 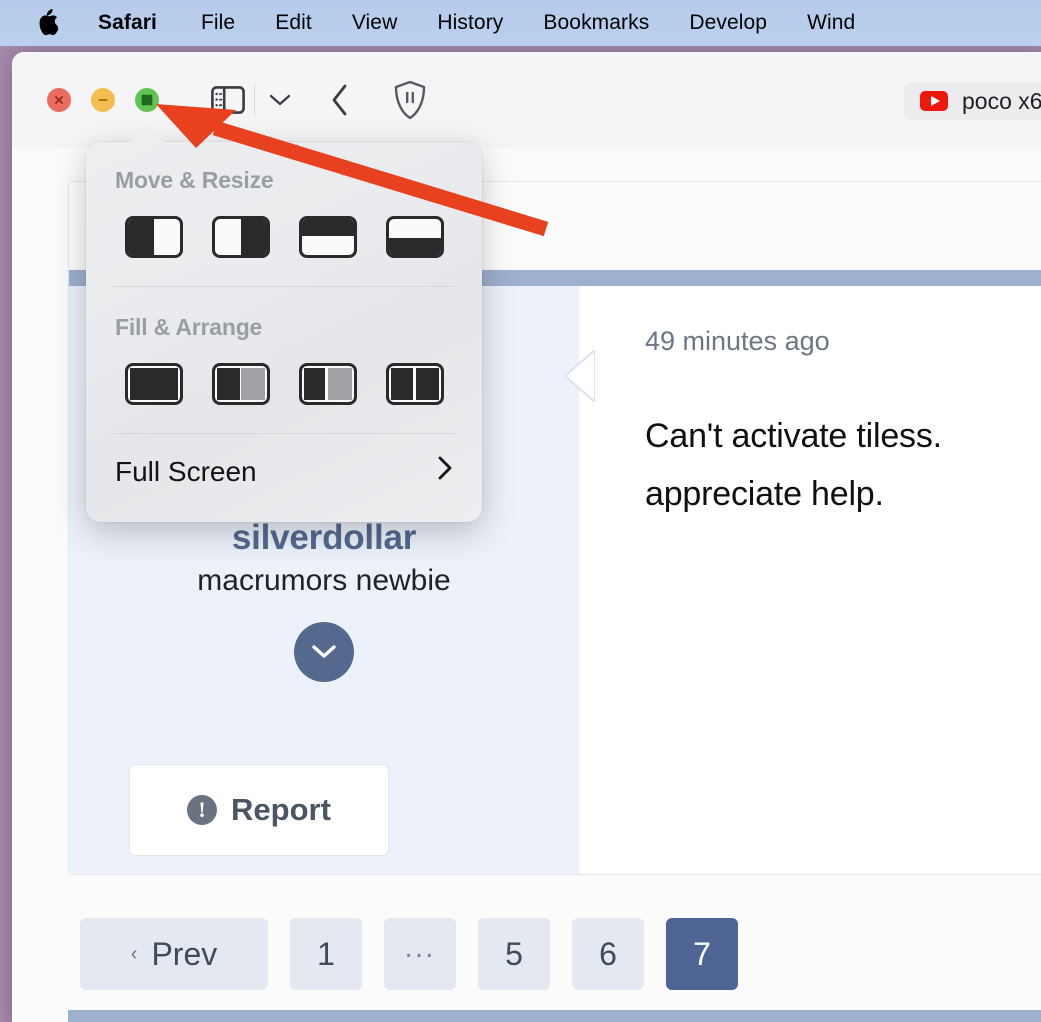 I want to click on tile-bottom-half-icon, so click(x=414, y=237).